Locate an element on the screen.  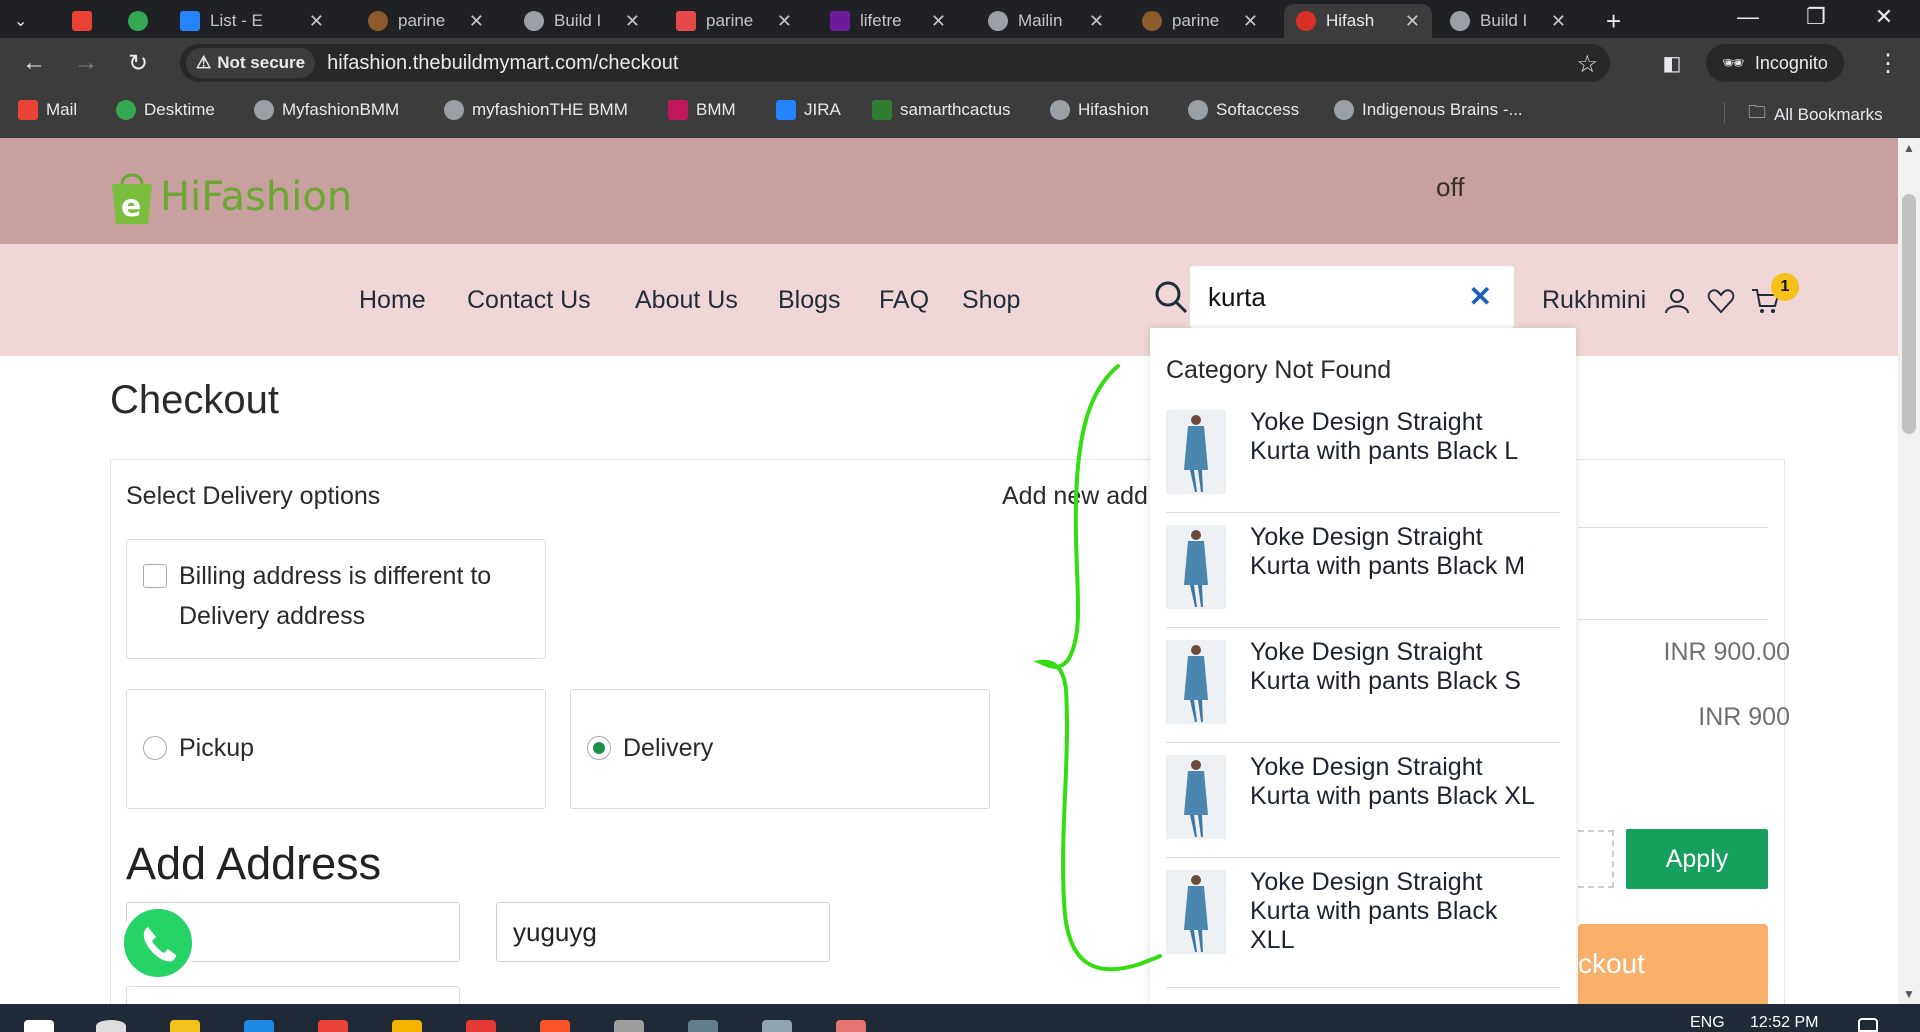
scroll-down-icon: ▼ is located at coordinates (1909, 994).